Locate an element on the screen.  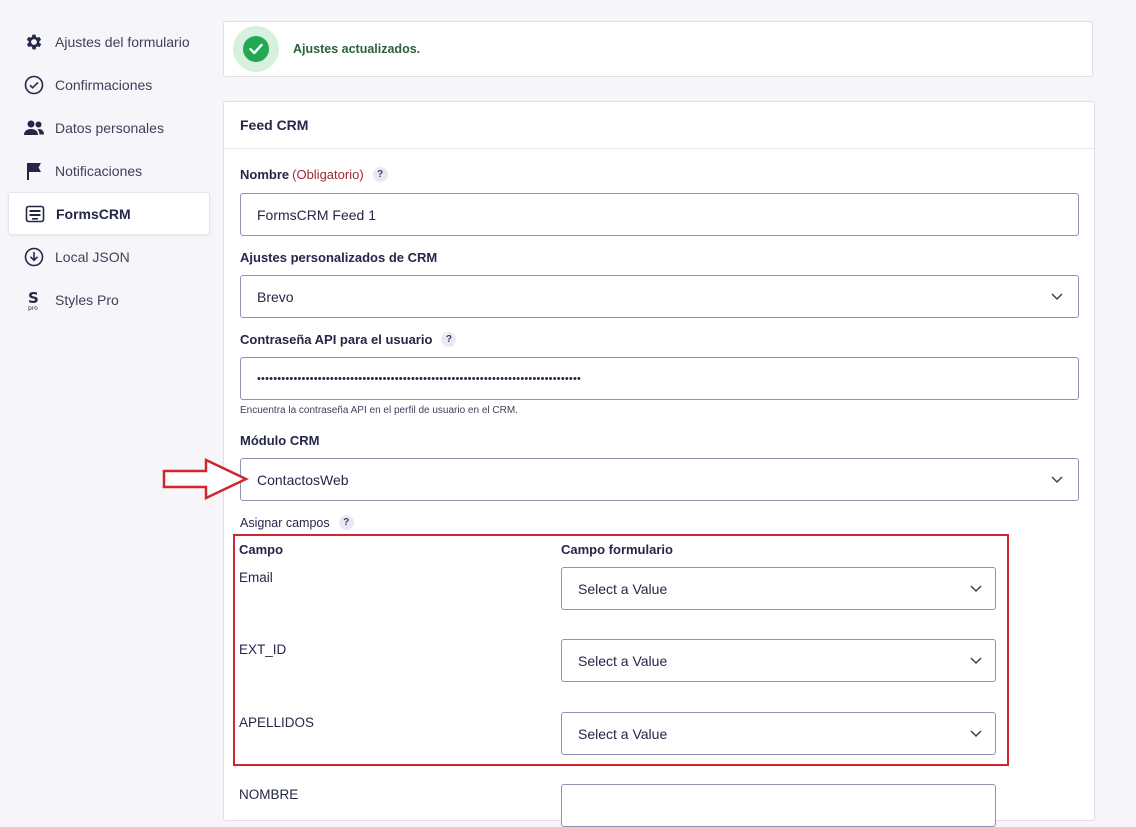
map-fields-label: Asignar campos ? is located at coordinates (297, 522).